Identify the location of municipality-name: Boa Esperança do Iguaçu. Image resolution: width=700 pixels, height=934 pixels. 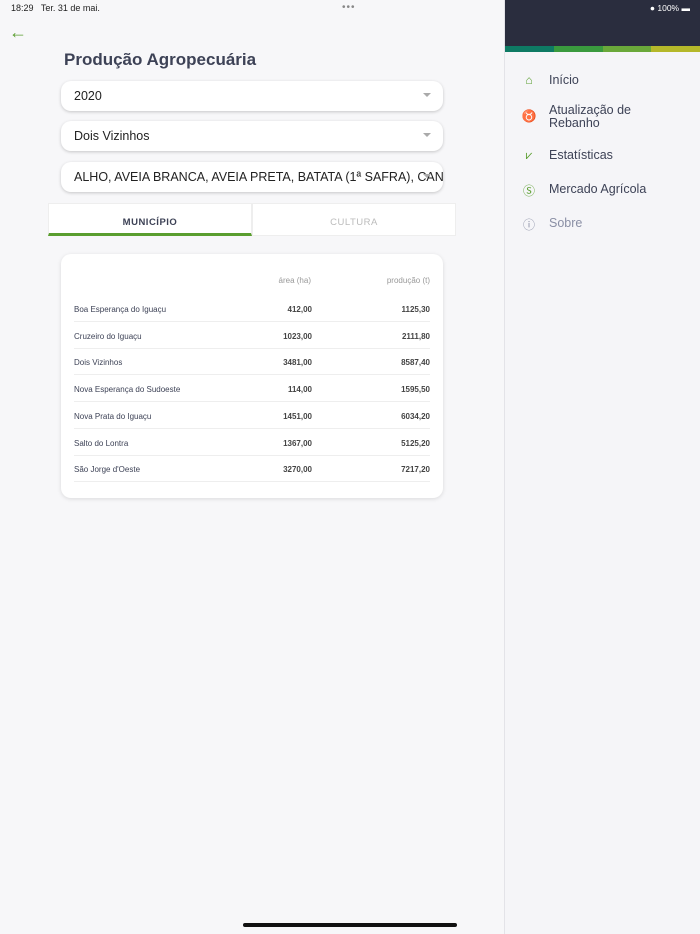
(120, 309).